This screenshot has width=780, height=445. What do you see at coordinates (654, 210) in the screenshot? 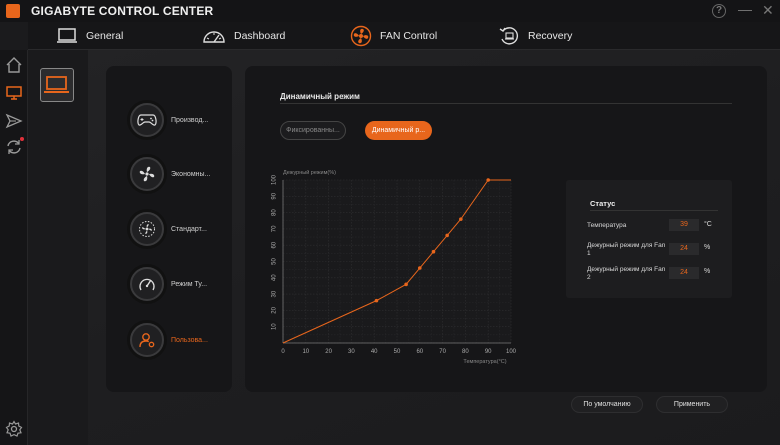
I see `status-divider` at bounding box center [654, 210].